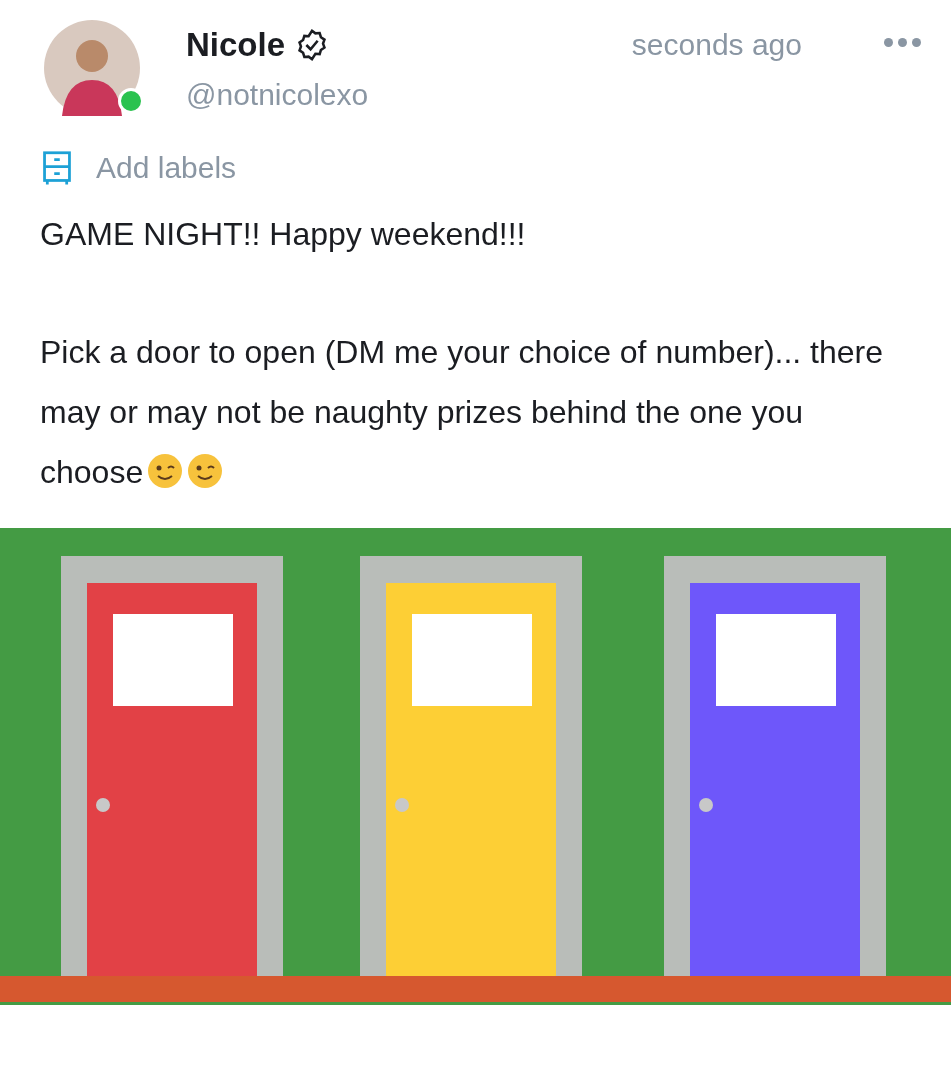  I want to click on post-text: Pick a door to open (DM me your choice of number)... there may or may not be naughty prizes behind the one you choose, so click(462, 412).